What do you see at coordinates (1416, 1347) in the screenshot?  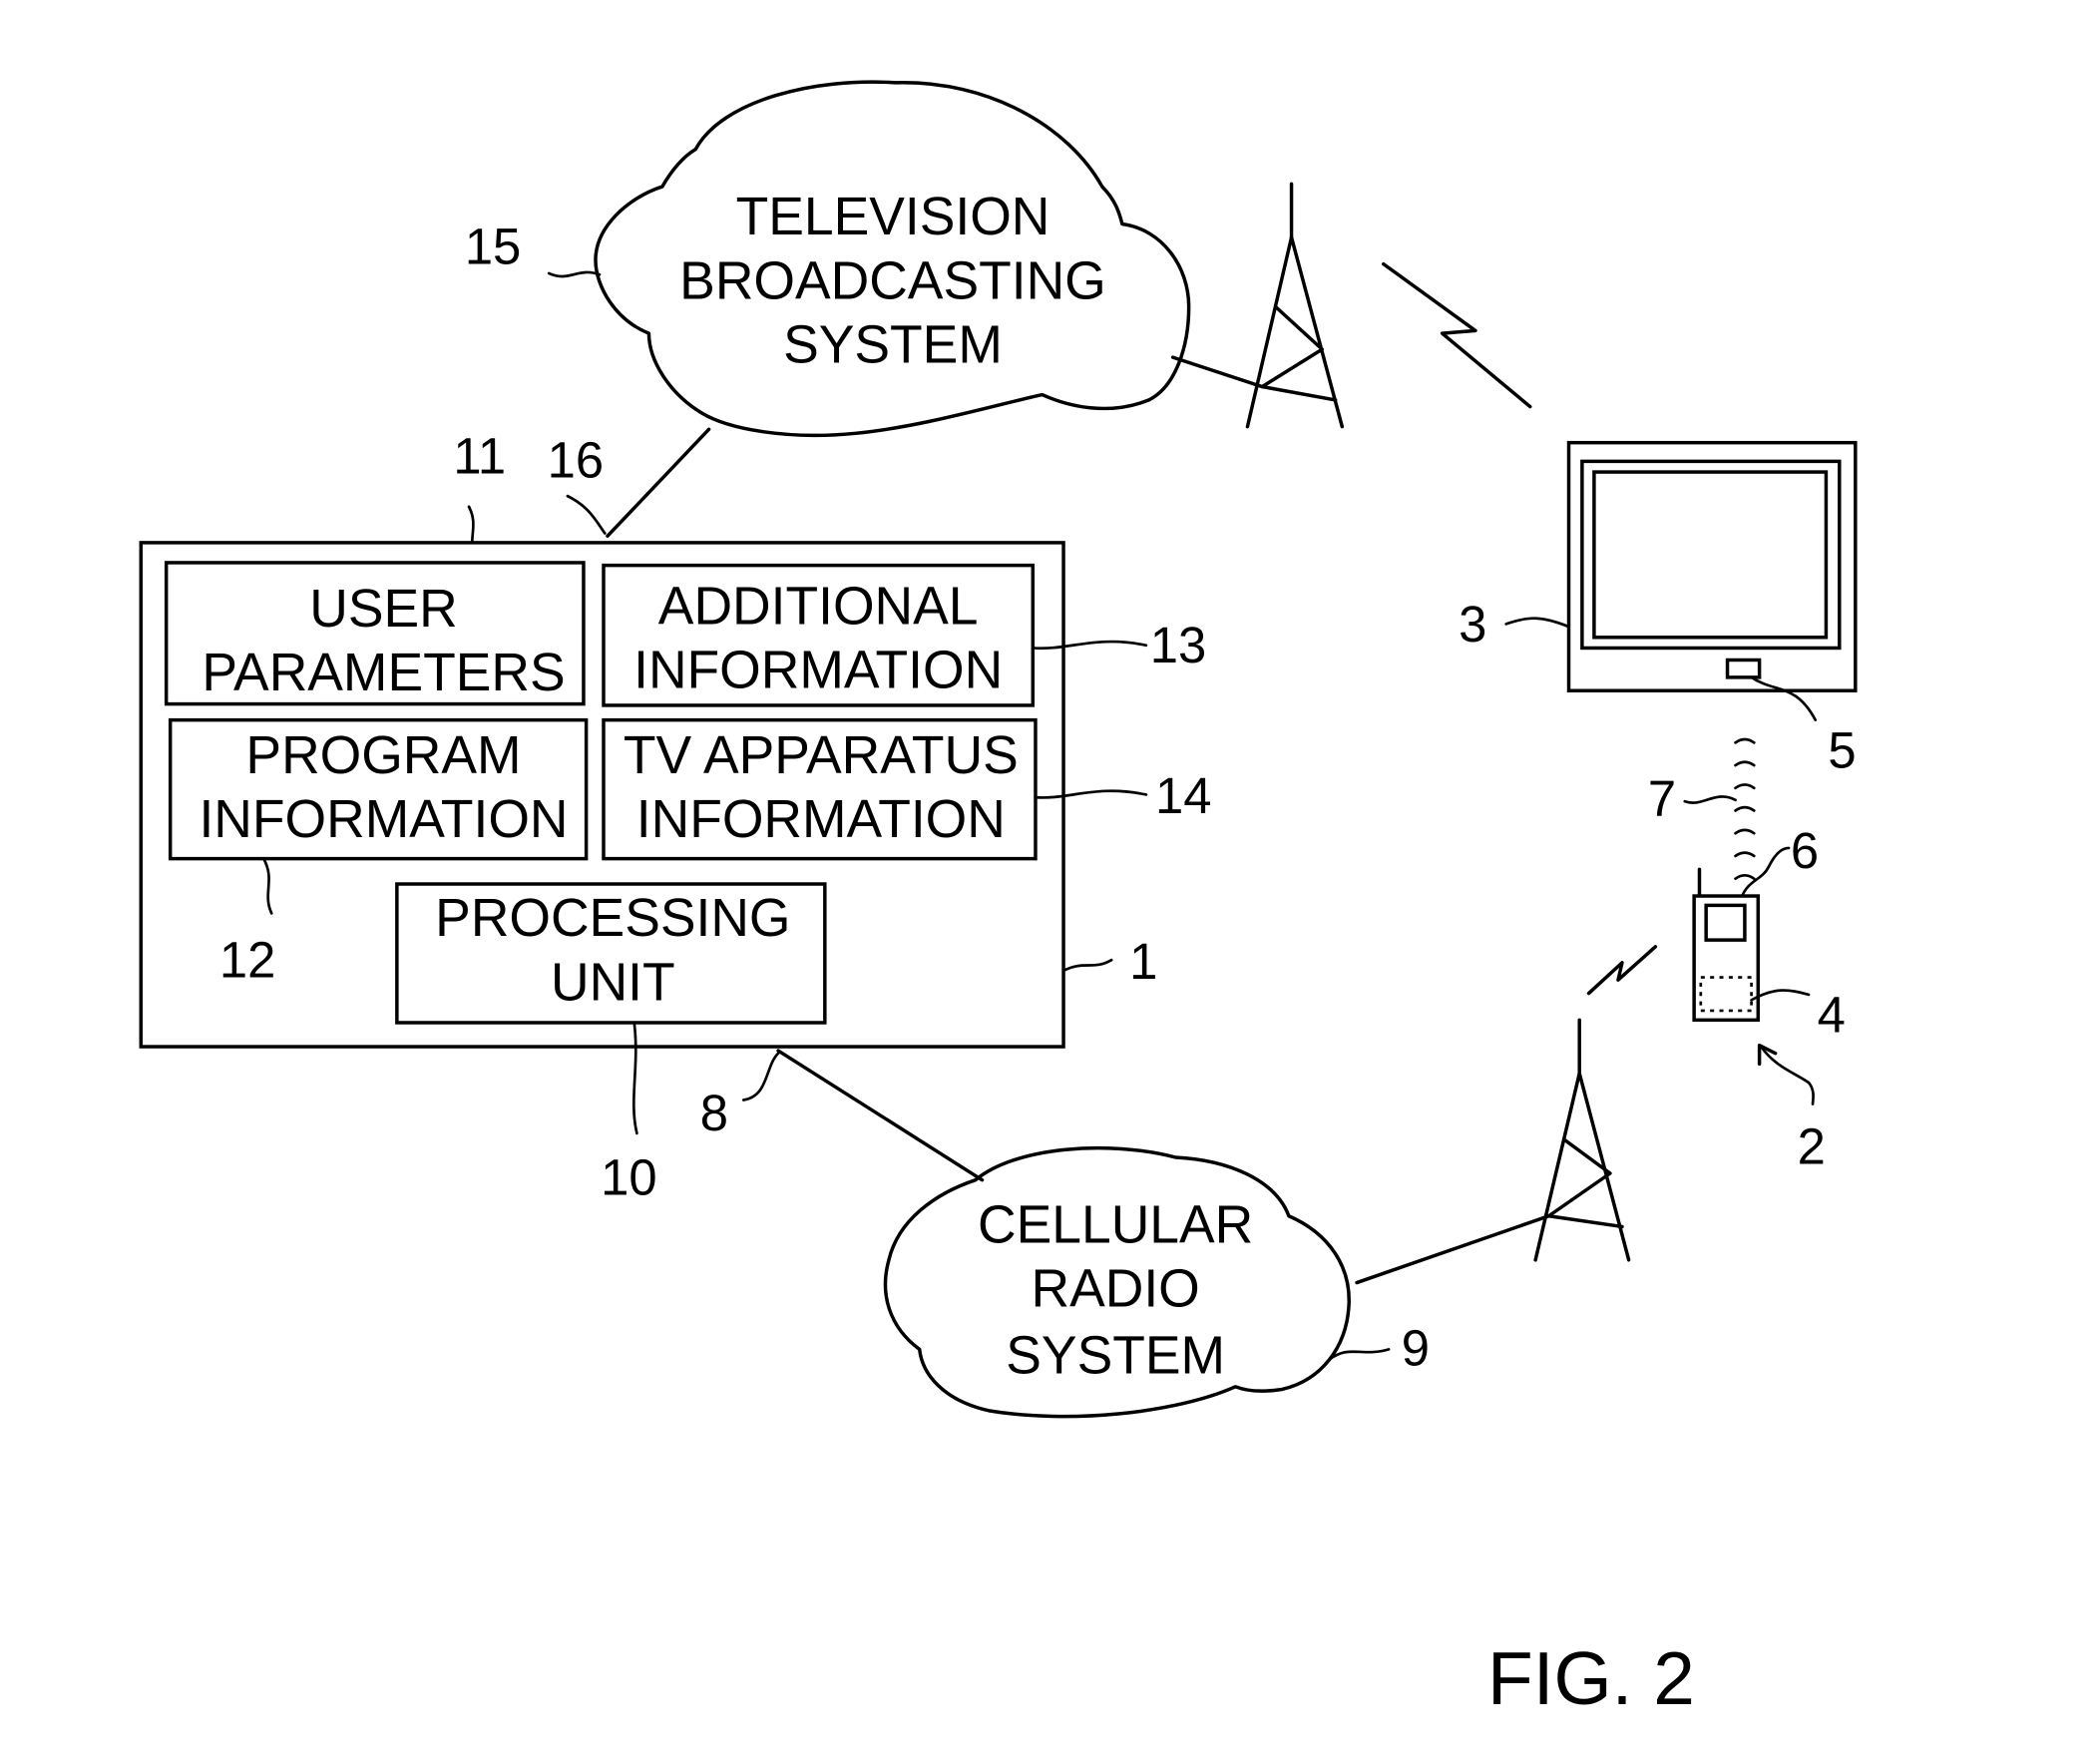 I see `ref-9: 9` at bounding box center [1416, 1347].